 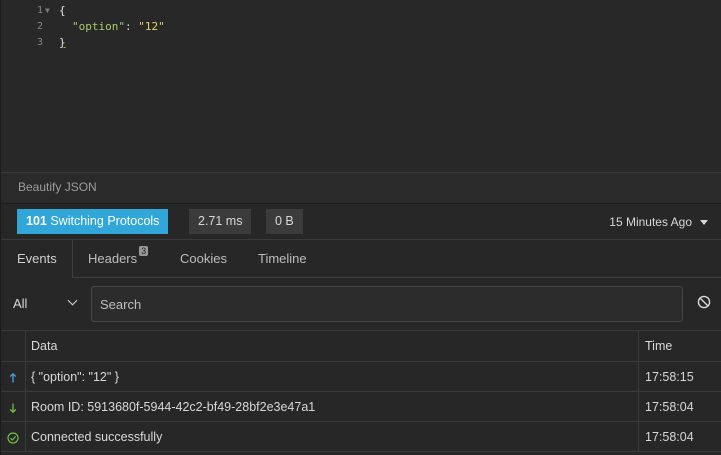 I want to click on tab-cookies: Cookies, so click(x=203, y=259).